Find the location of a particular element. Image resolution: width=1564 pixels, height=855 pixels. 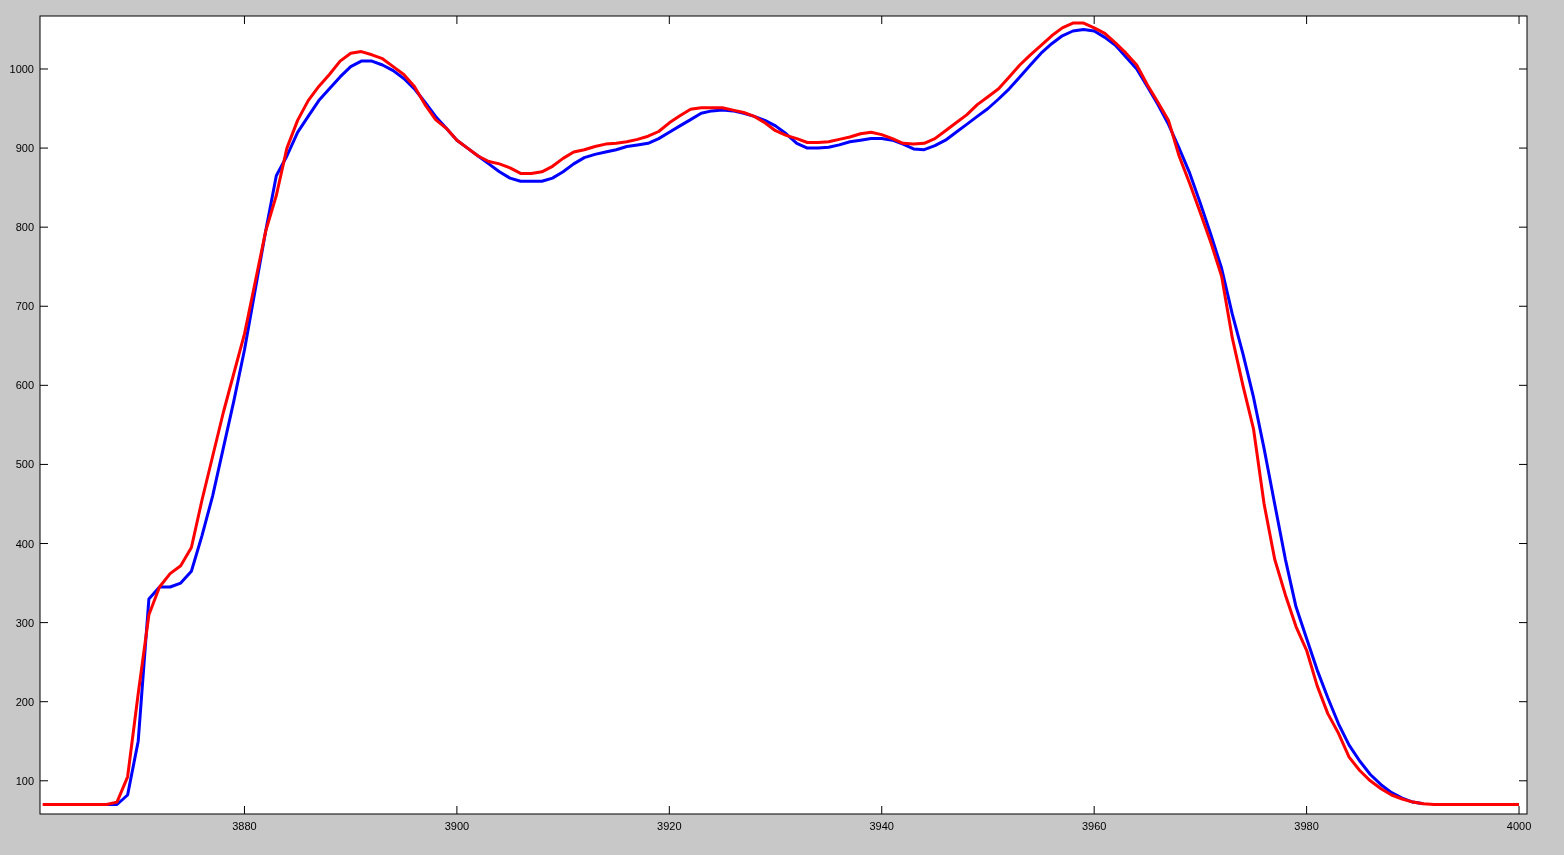

tick-label: 1000 is located at coordinates (21, 69).